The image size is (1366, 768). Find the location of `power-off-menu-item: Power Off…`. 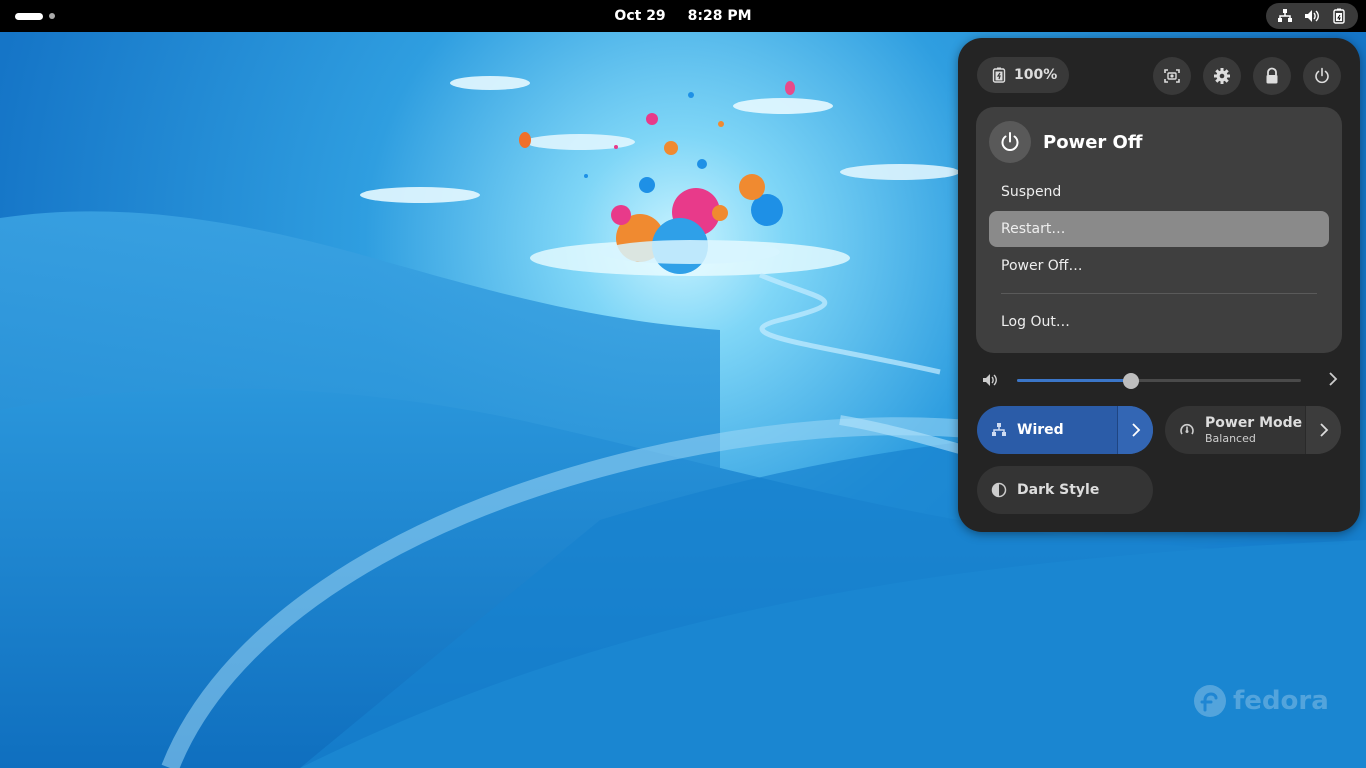

power-off-menu-item: Power Off… is located at coordinates (1159, 266).